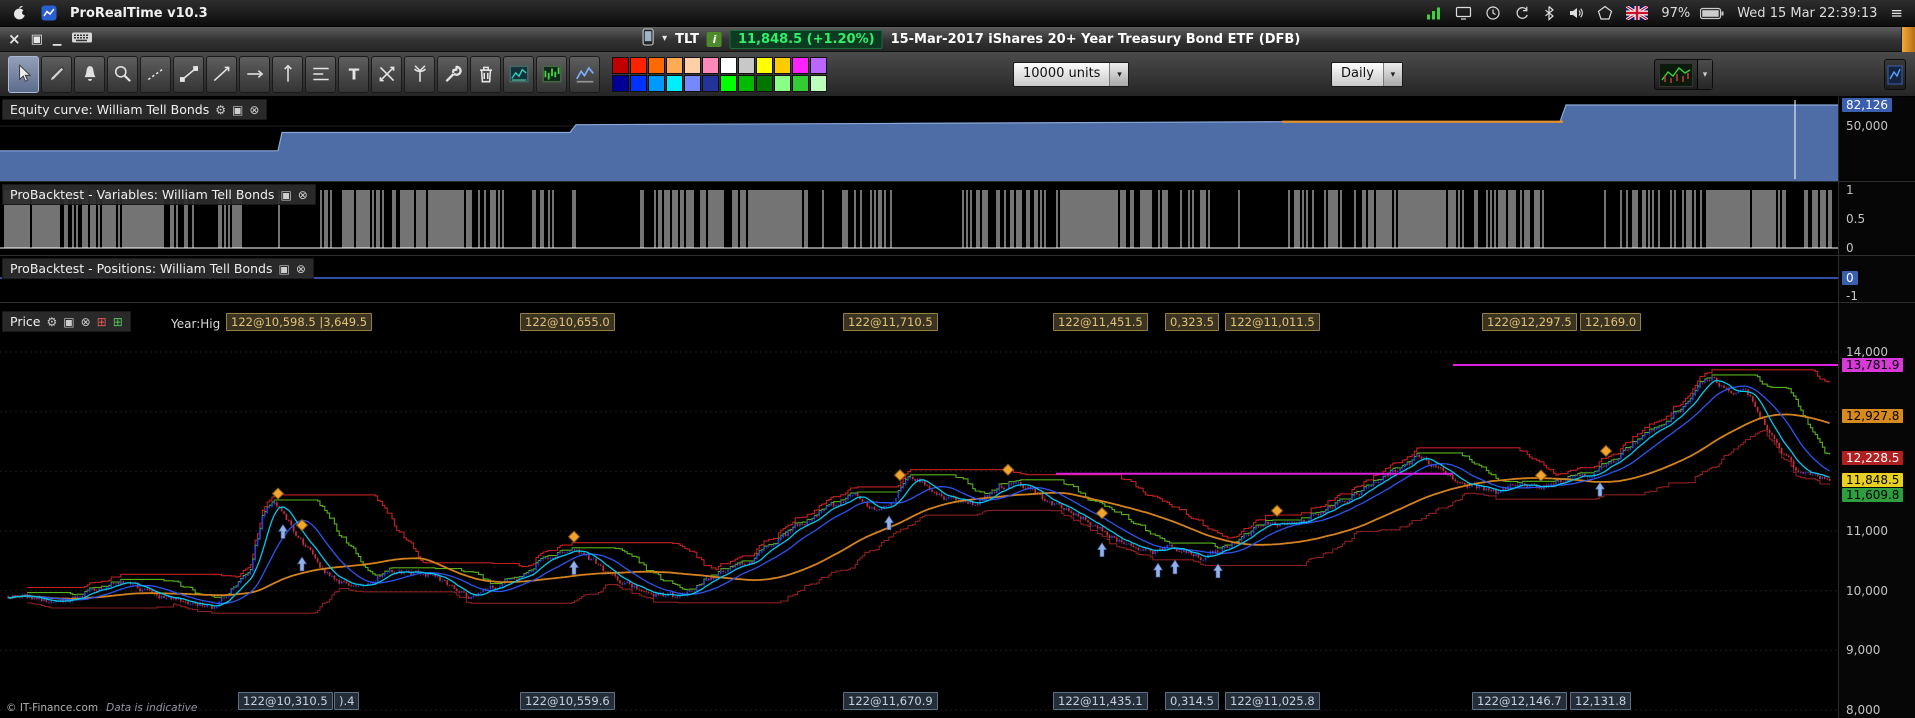 The height and width of the screenshot is (718, 1915). Describe the element at coordinates (14, 39) in the screenshot. I see `close-window-icon: ×` at that location.